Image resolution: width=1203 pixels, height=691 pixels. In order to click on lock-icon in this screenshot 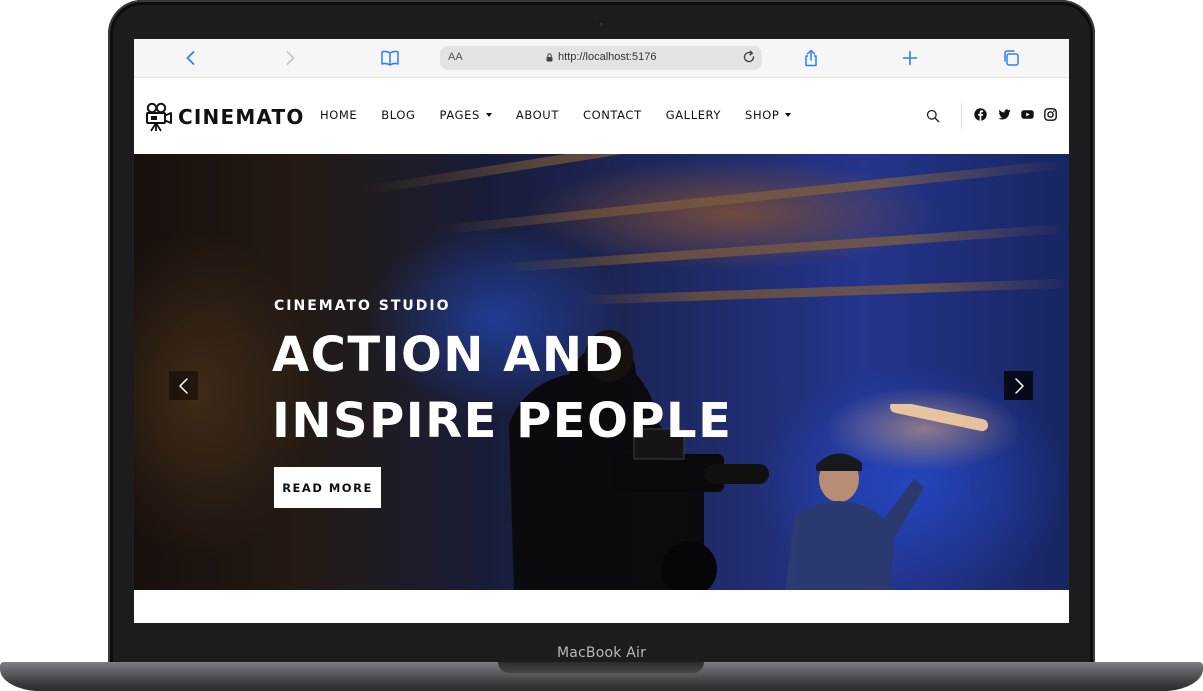, I will do `click(549, 57)`.